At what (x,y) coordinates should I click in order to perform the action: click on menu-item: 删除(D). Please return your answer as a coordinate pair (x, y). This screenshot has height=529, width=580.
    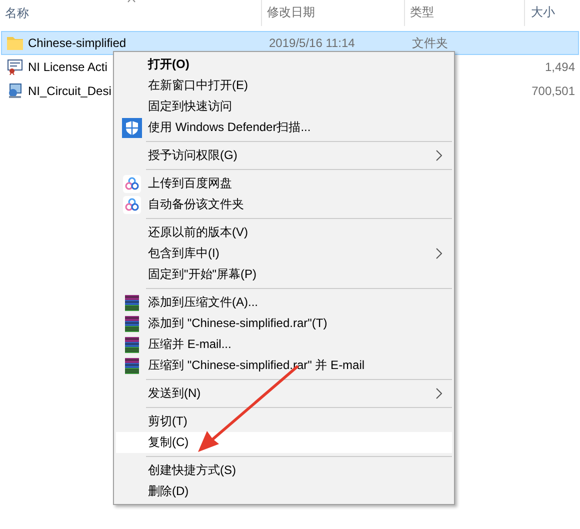
    Looking at the image, I should click on (284, 491).